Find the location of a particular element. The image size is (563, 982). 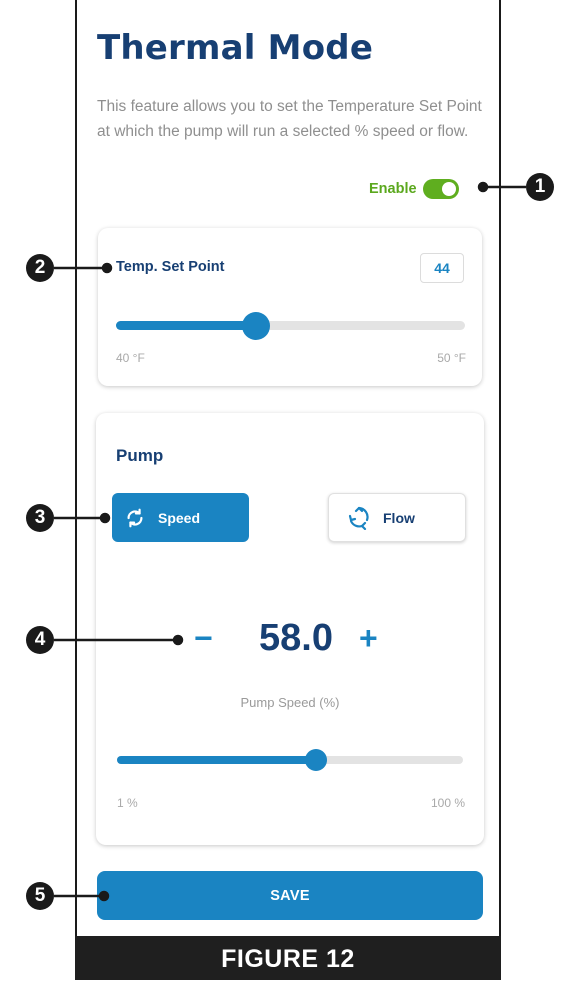

increment-button: + is located at coordinates (368, 638).